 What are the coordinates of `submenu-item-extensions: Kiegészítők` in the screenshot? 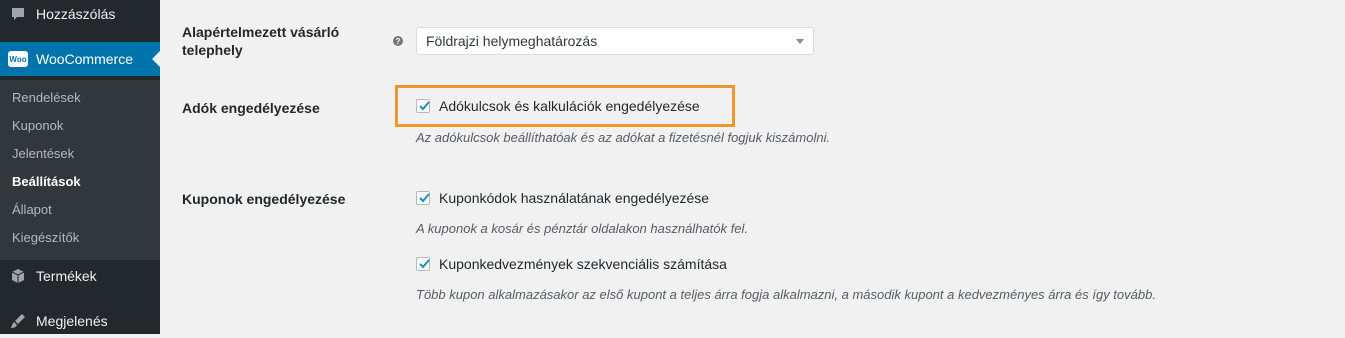 It's located at (45, 237).